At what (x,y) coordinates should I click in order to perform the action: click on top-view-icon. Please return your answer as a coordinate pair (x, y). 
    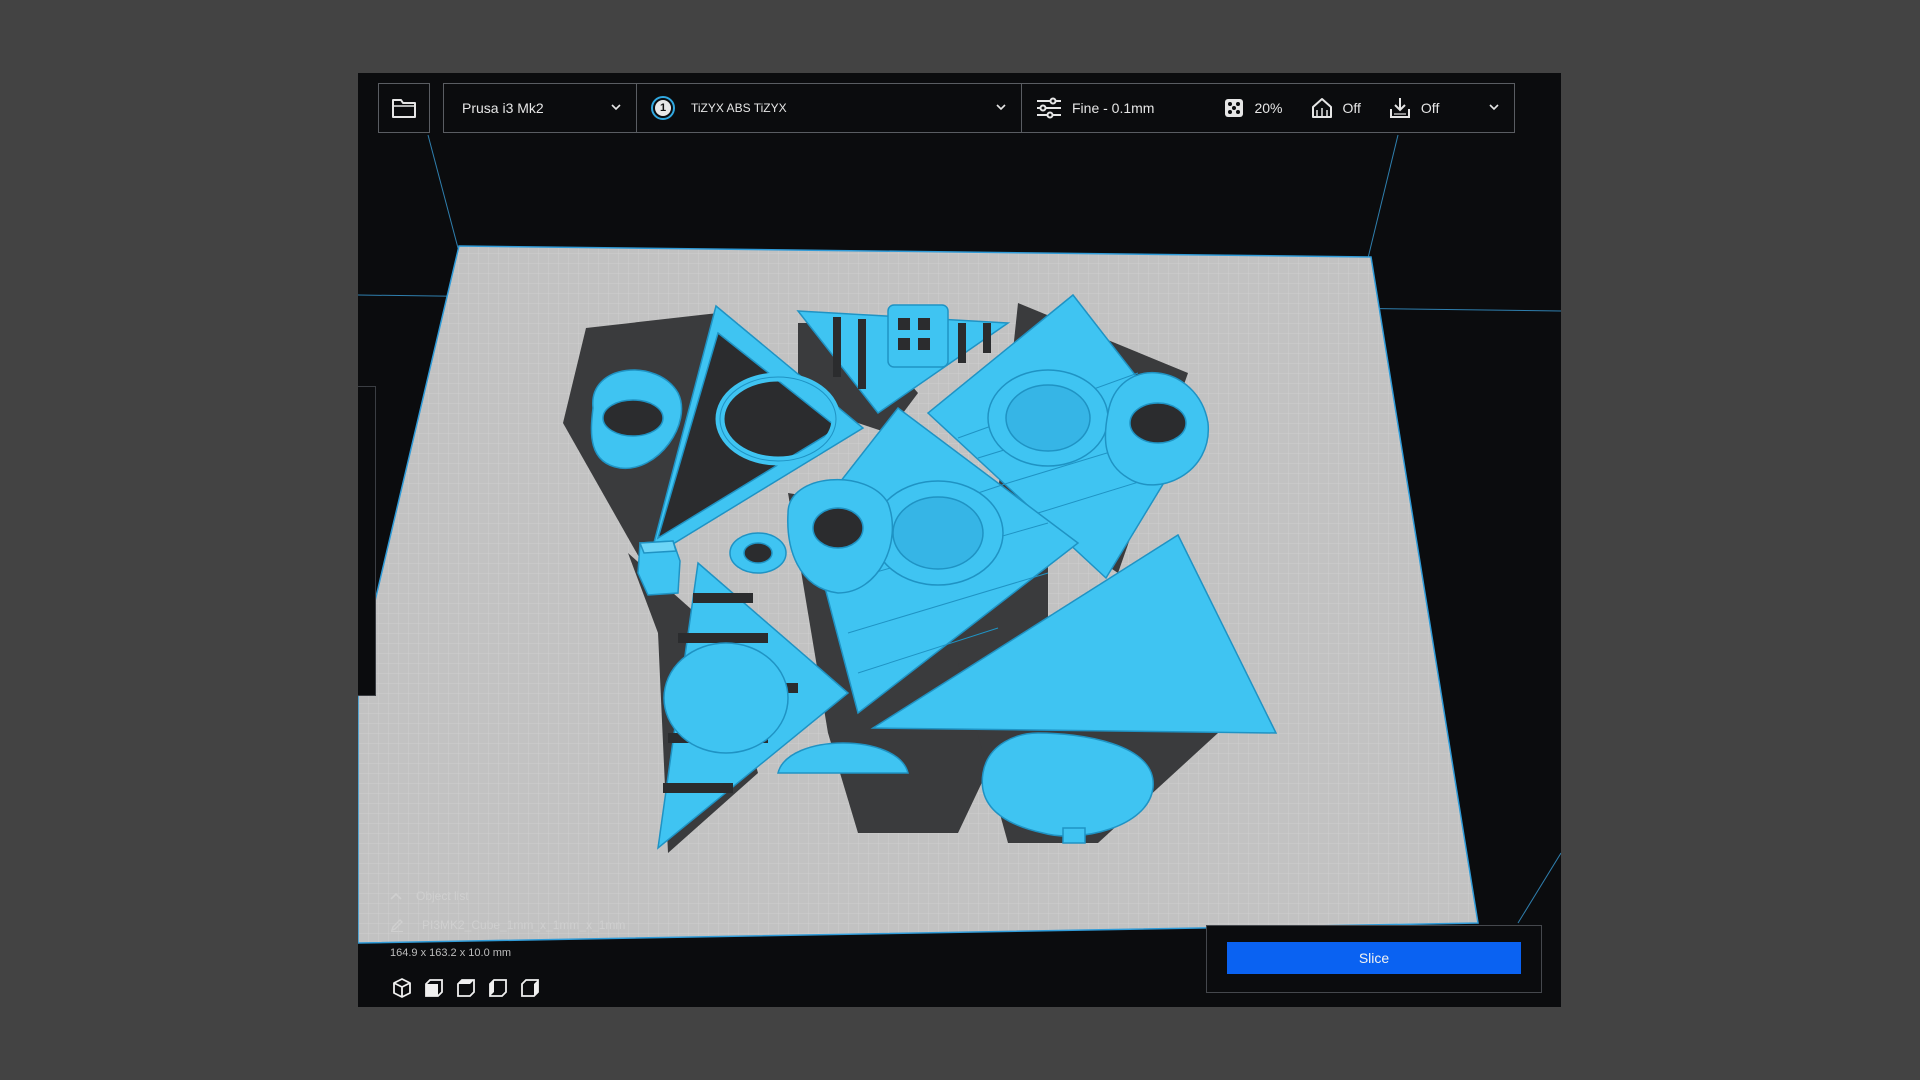
    Looking at the image, I should click on (466, 988).